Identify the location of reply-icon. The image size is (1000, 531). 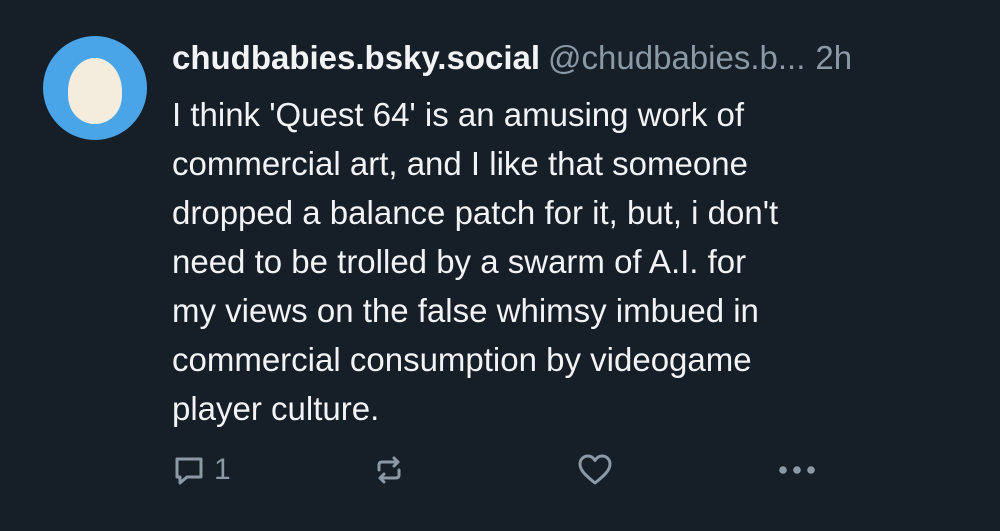
(189, 471).